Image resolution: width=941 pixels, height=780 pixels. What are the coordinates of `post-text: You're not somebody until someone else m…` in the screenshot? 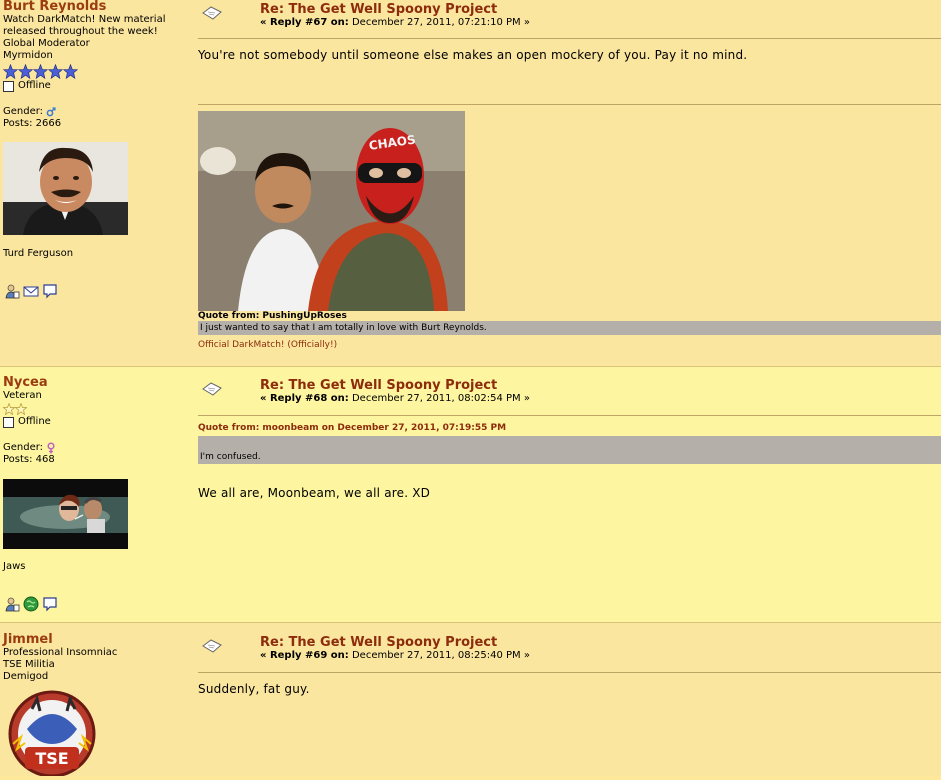 It's located at (473, 55).